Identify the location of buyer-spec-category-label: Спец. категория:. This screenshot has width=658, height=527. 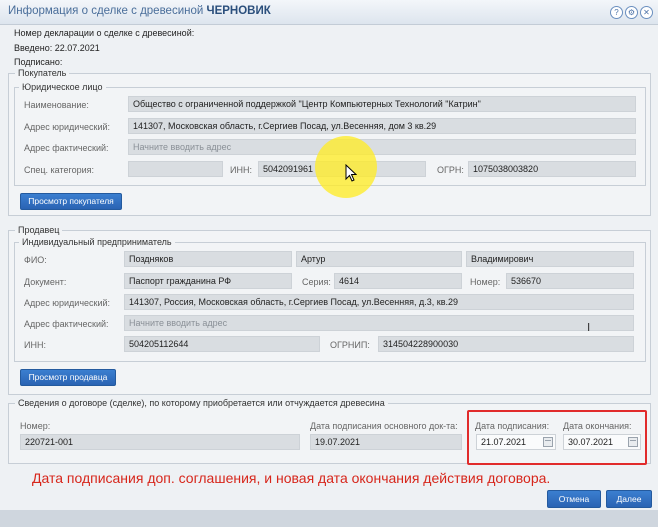
(59, 170).